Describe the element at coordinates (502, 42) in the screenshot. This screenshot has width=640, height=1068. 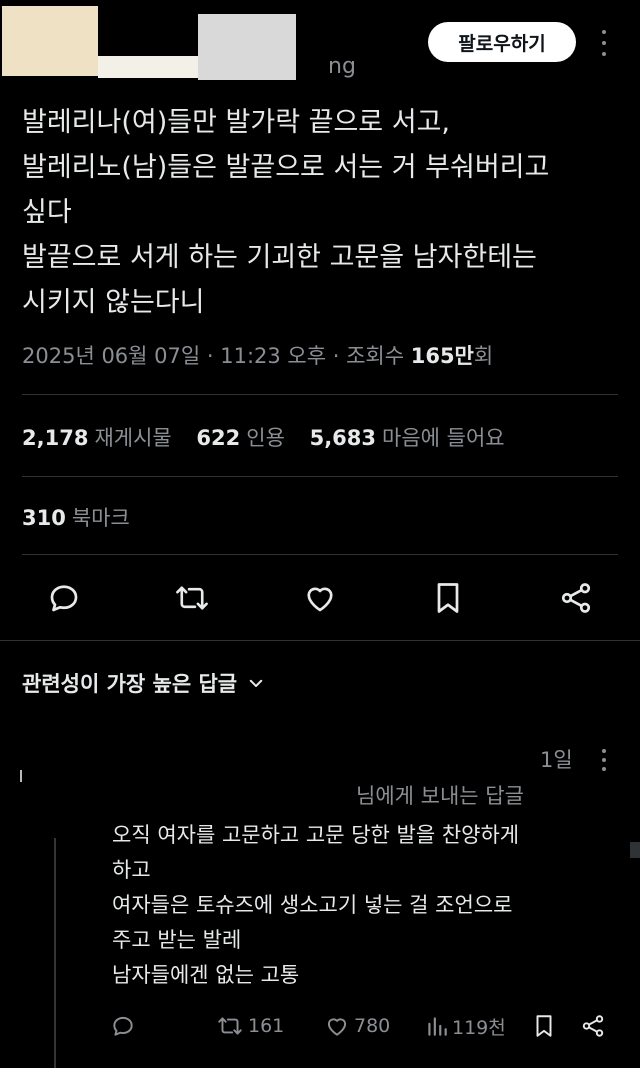
I see `follow-button: 팔로우하기` at that location.